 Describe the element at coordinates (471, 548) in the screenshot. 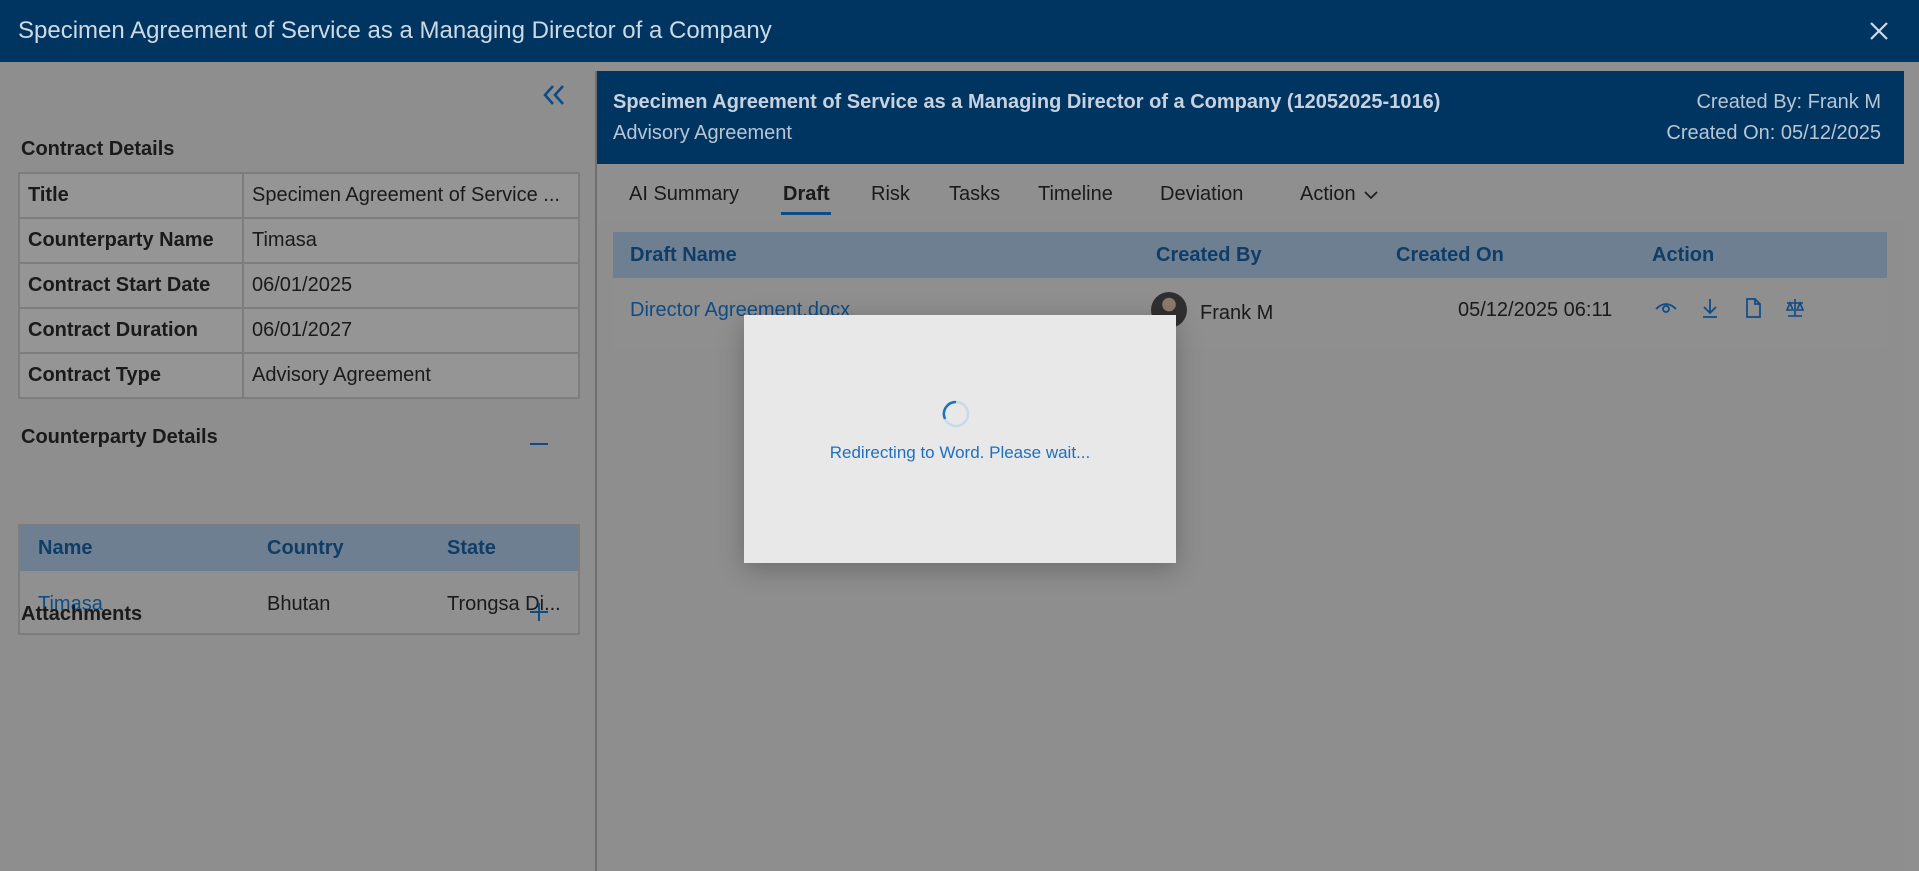

I see `column-header-state: State` at that location.